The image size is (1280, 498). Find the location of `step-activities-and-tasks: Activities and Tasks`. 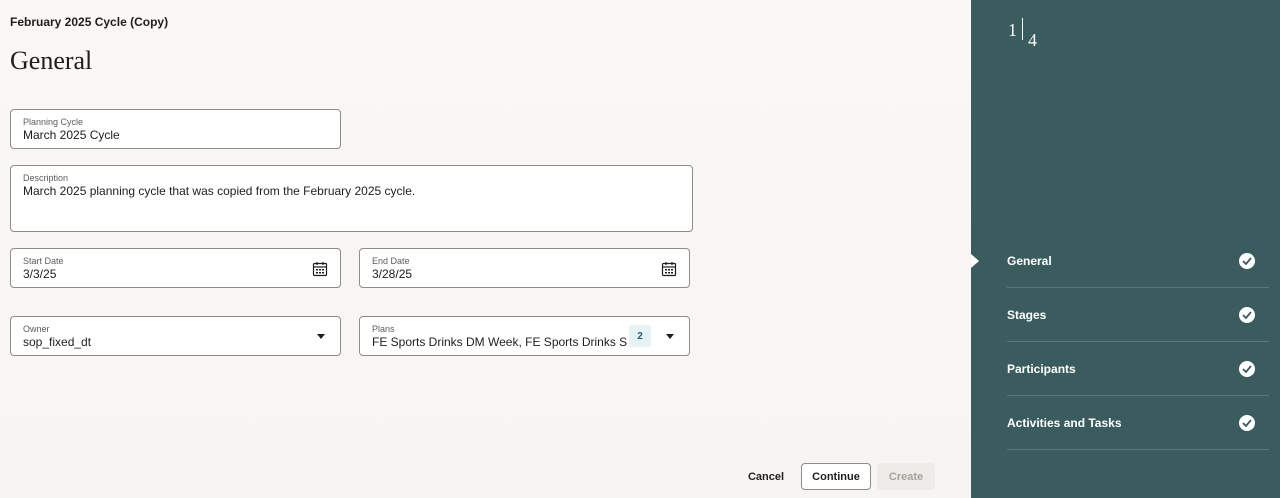

step-activities-and-tasks: Activities and Tasks is located at coordinates (1138, 423).